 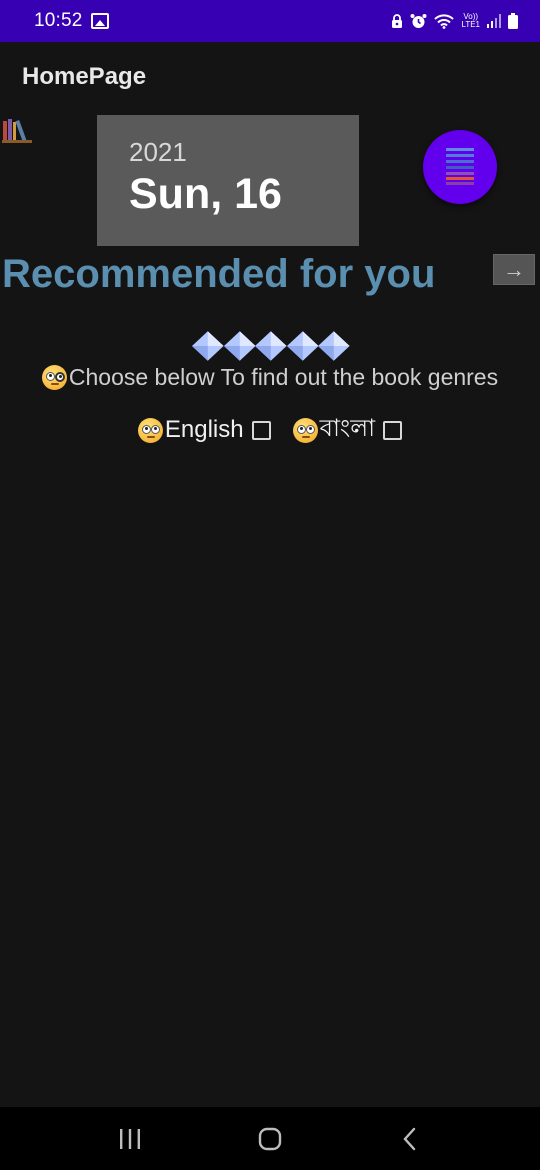 I want to click on language-label-bangla: বাংলা, so click(x=347, y=428).